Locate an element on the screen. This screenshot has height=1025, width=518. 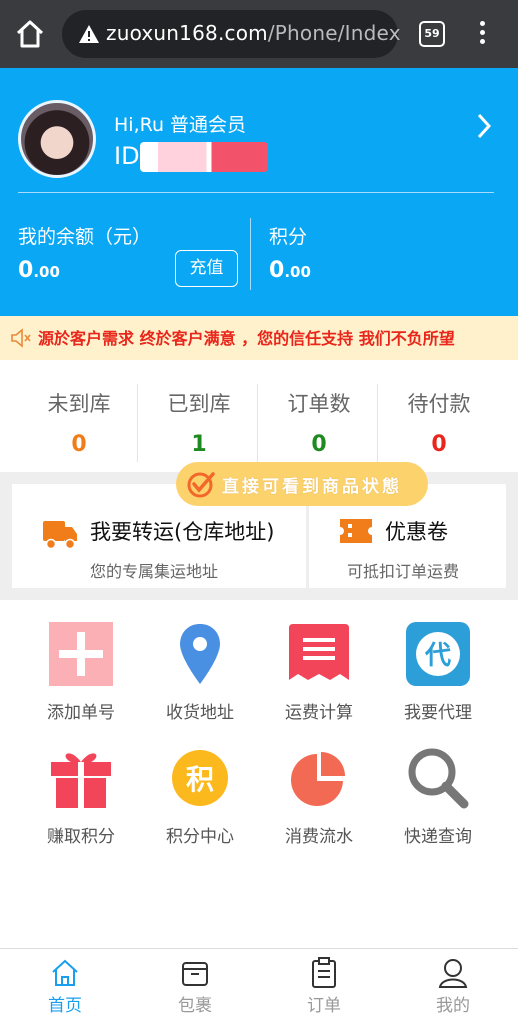
stat-arrived: 已到库 1 is located at coordinates (199, 420).